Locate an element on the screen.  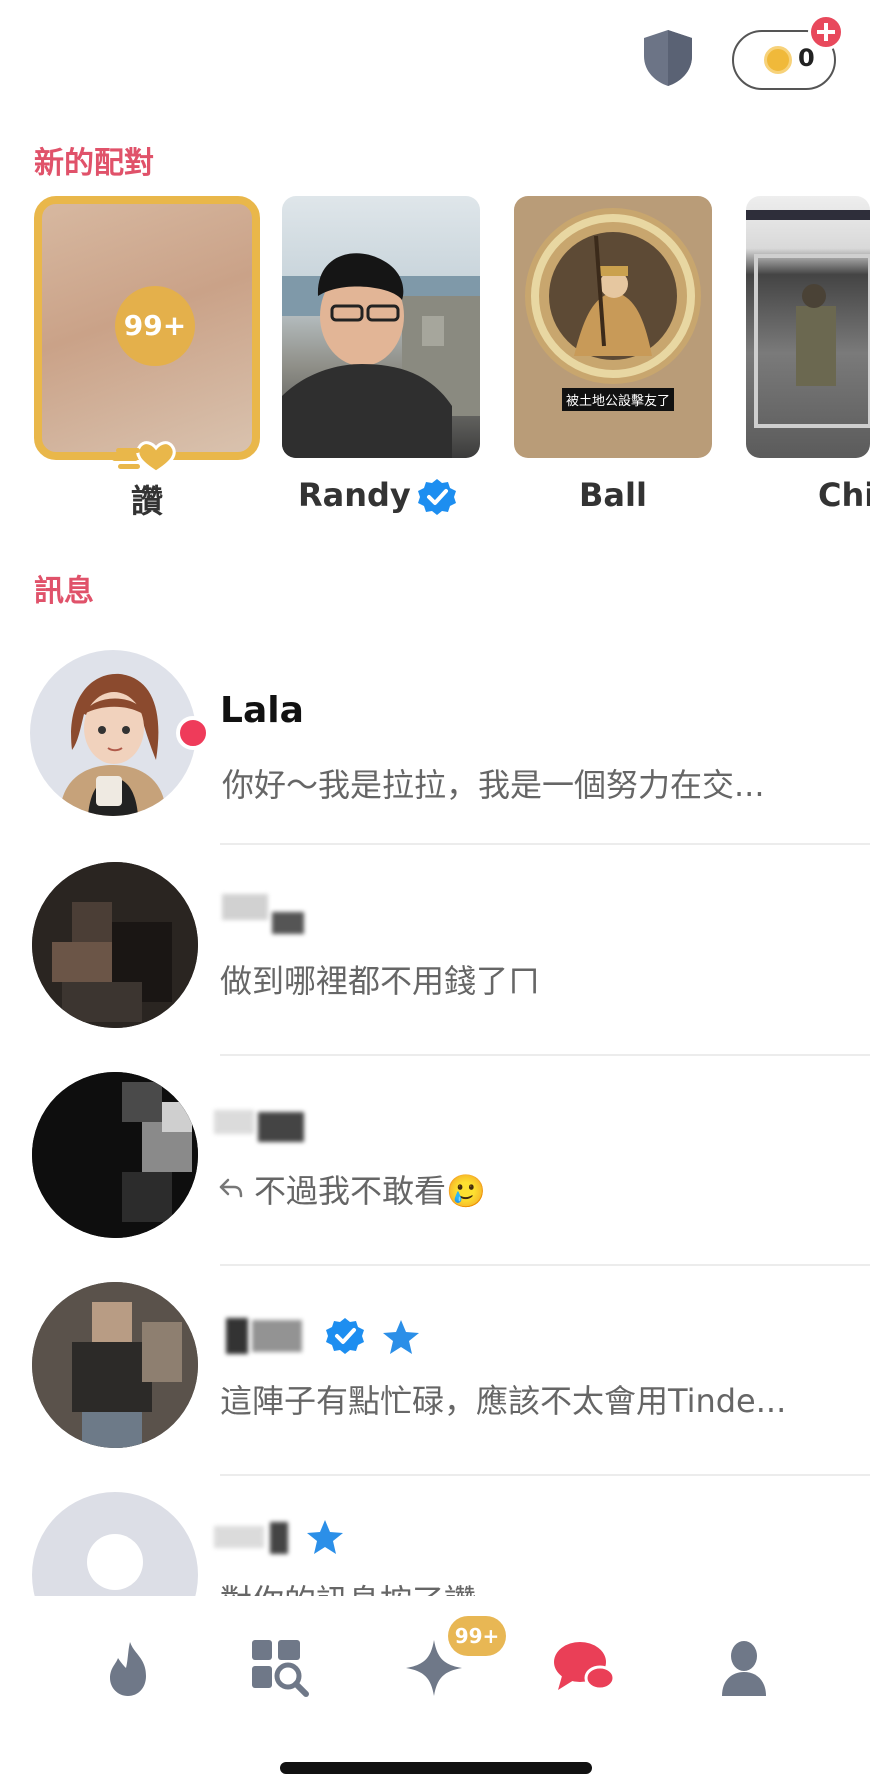
coin-count: 0 is located at coordinates (806, 58).